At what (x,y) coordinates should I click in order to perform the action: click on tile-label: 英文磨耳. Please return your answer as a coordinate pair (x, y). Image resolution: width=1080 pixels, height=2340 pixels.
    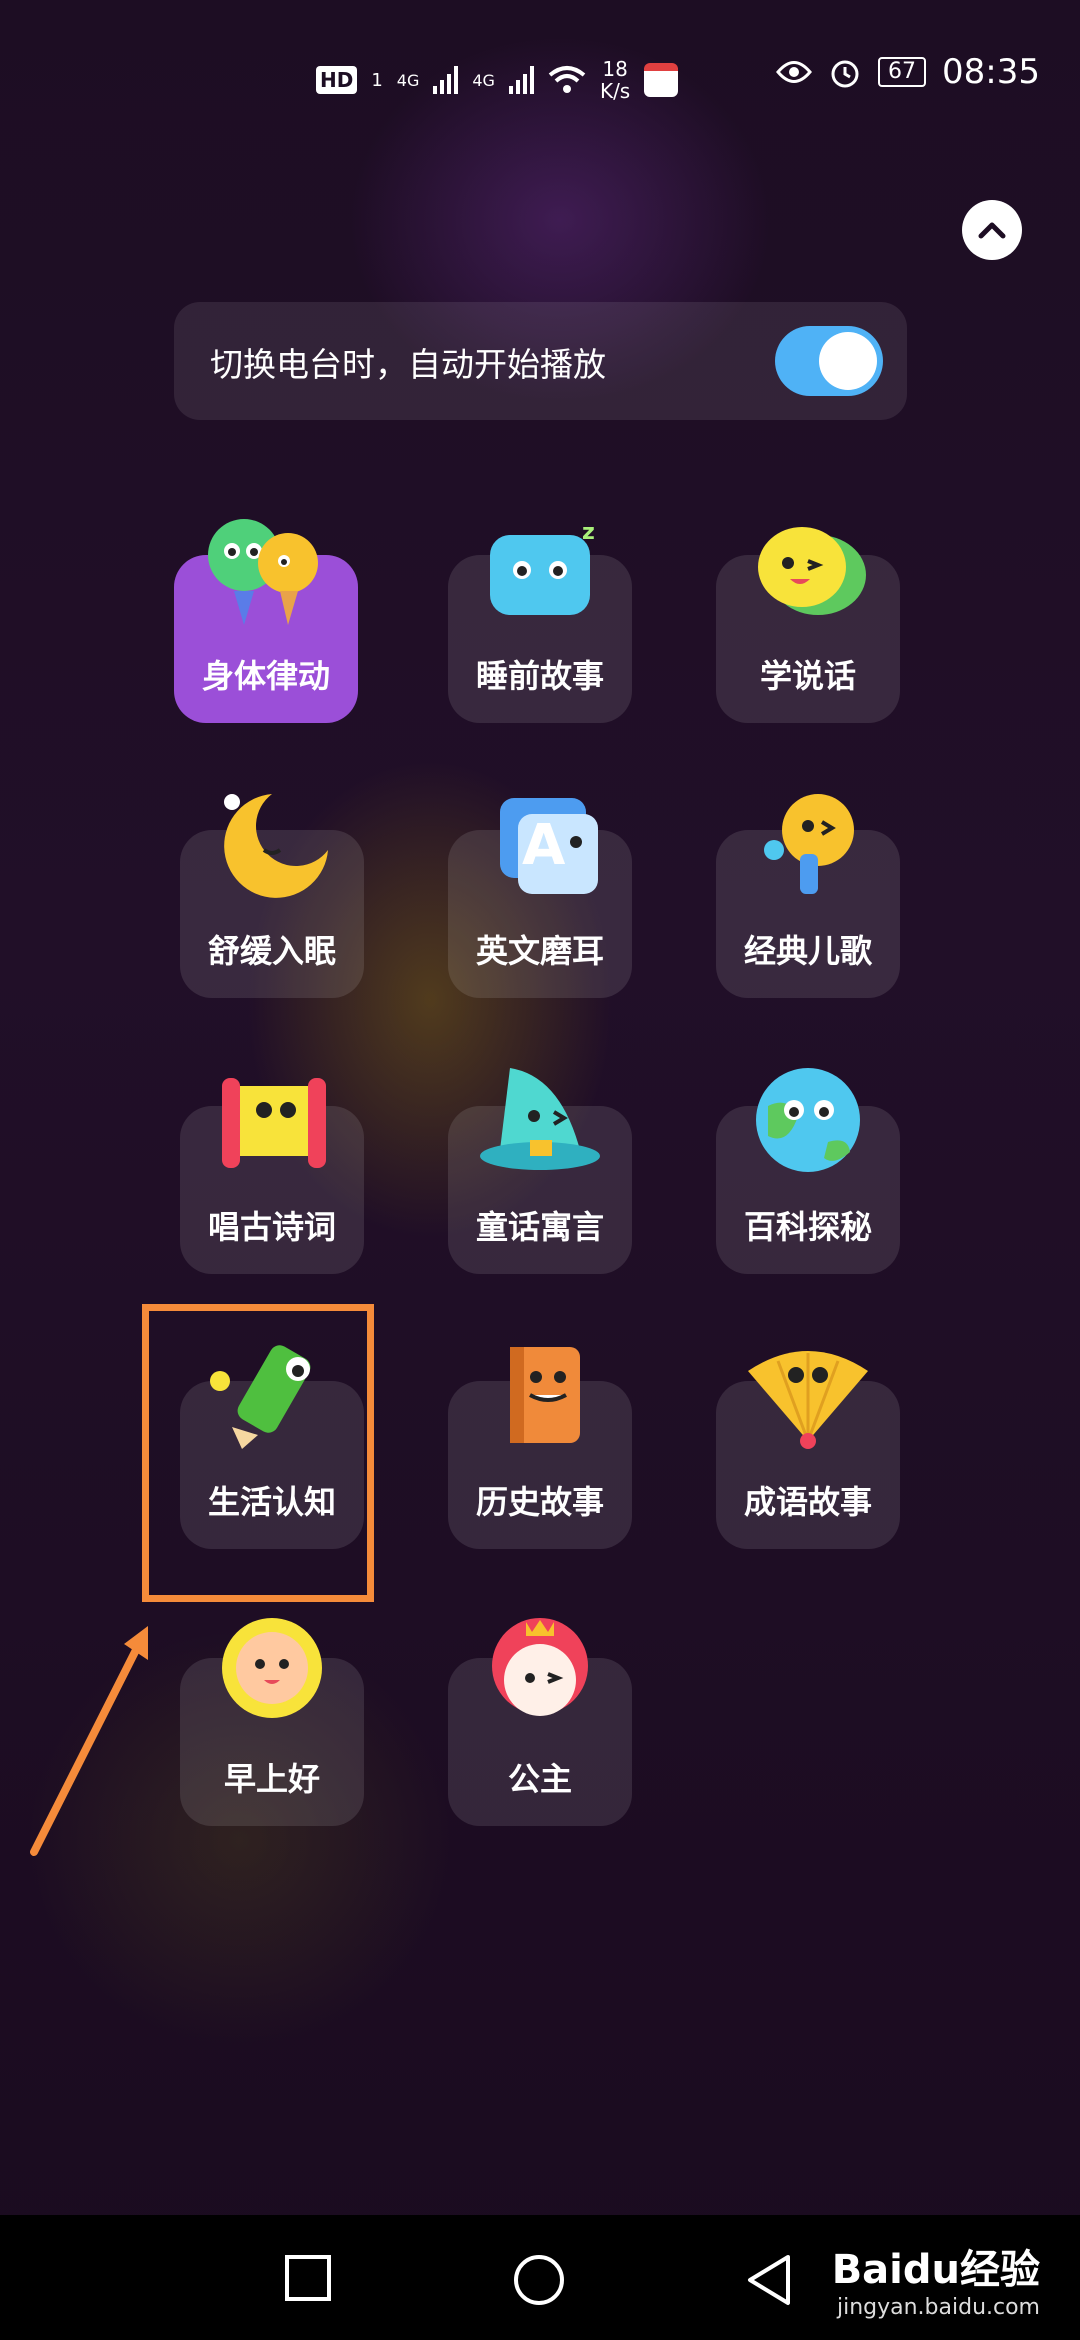
    Looking at the image, I should click on (539, 951).